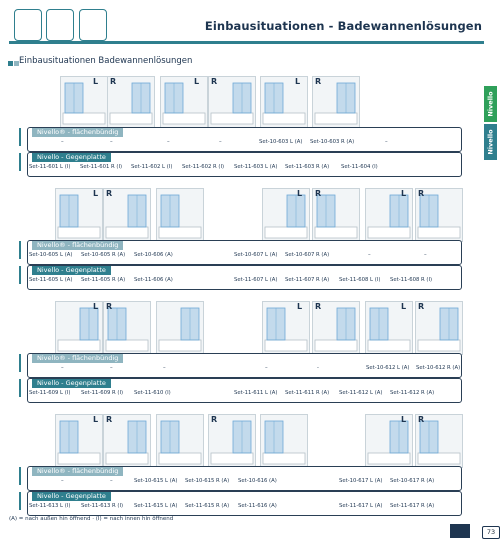  Describe the element at coordinates (102, 393) in the screenshot. I see `counter-value: Set-11-609 R (I)` at that location.